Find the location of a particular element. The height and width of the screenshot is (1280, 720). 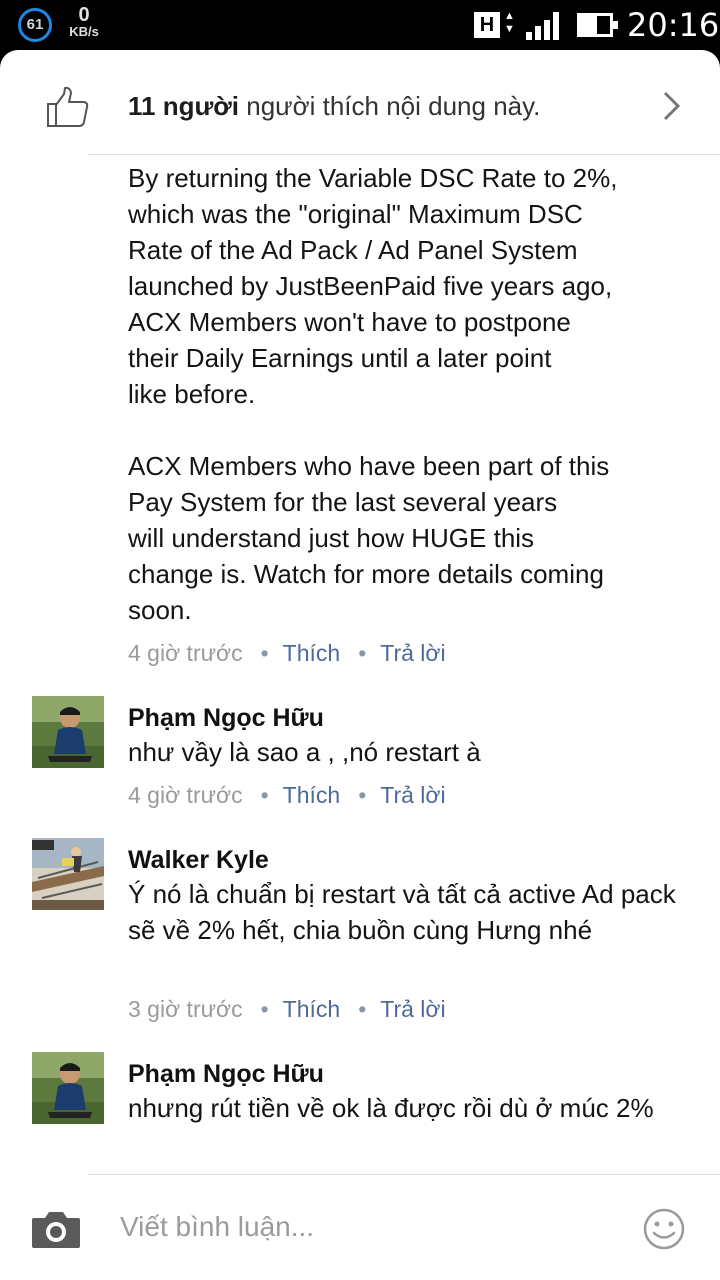

comment-text: như vầy là sao a , ,nó restart à is located at coordinates (304, 752).